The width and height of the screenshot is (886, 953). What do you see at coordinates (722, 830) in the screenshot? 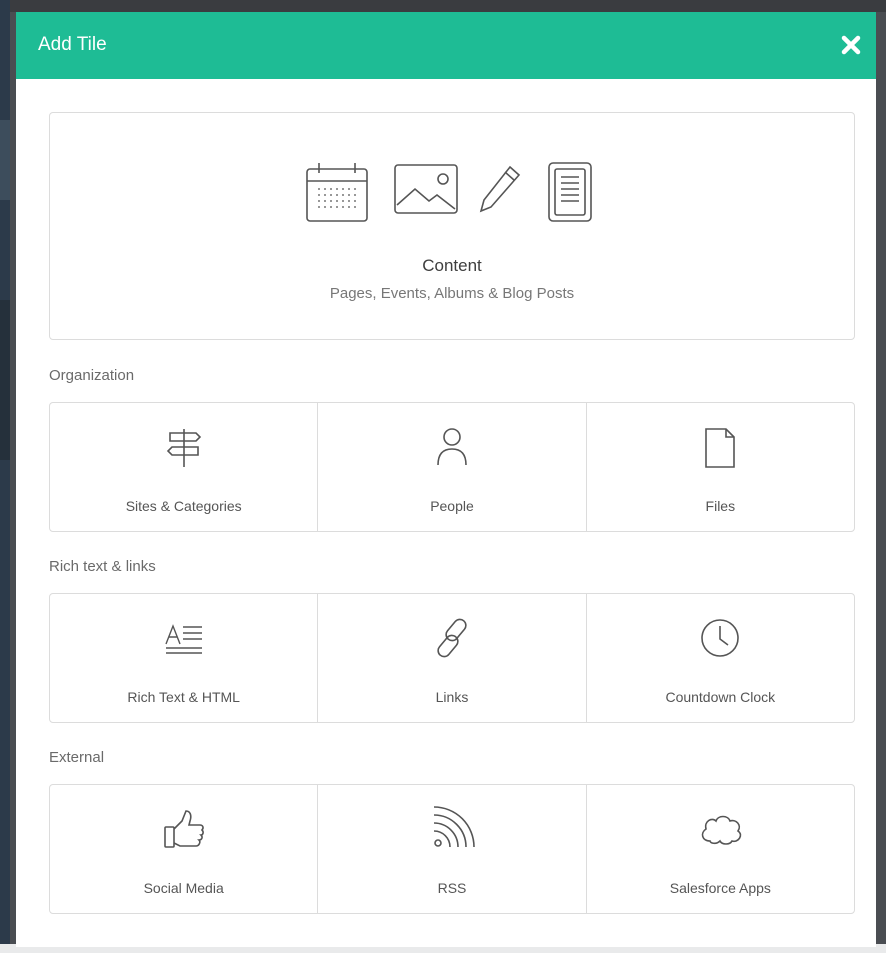
I see `cloud-icon` at bounding box center [722, 830].